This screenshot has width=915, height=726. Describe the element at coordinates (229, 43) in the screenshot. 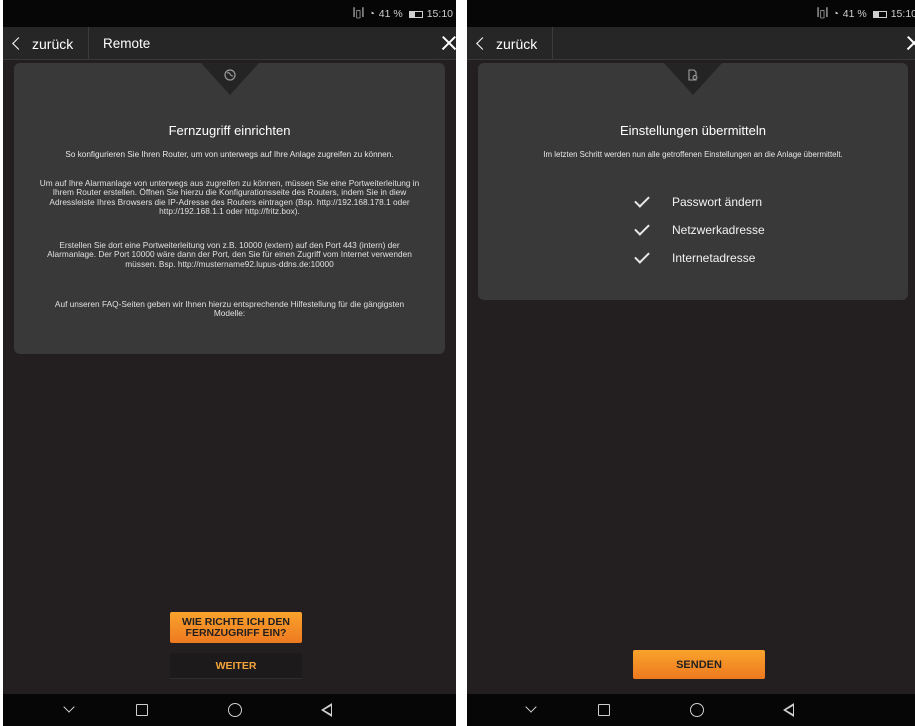

I see `top-bar: zurück Remote` at that location.